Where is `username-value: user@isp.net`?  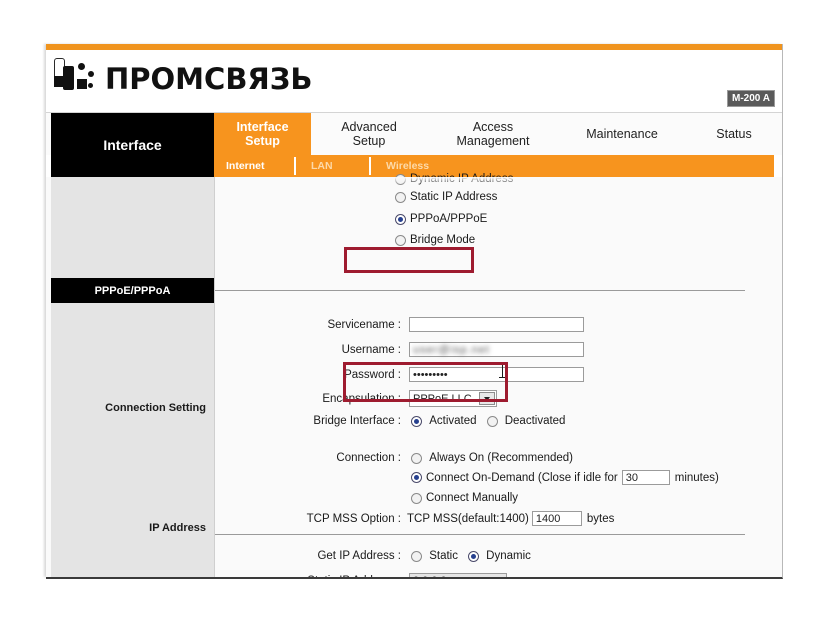
username-value: user@isp.net is located at coordinates (451, 350).